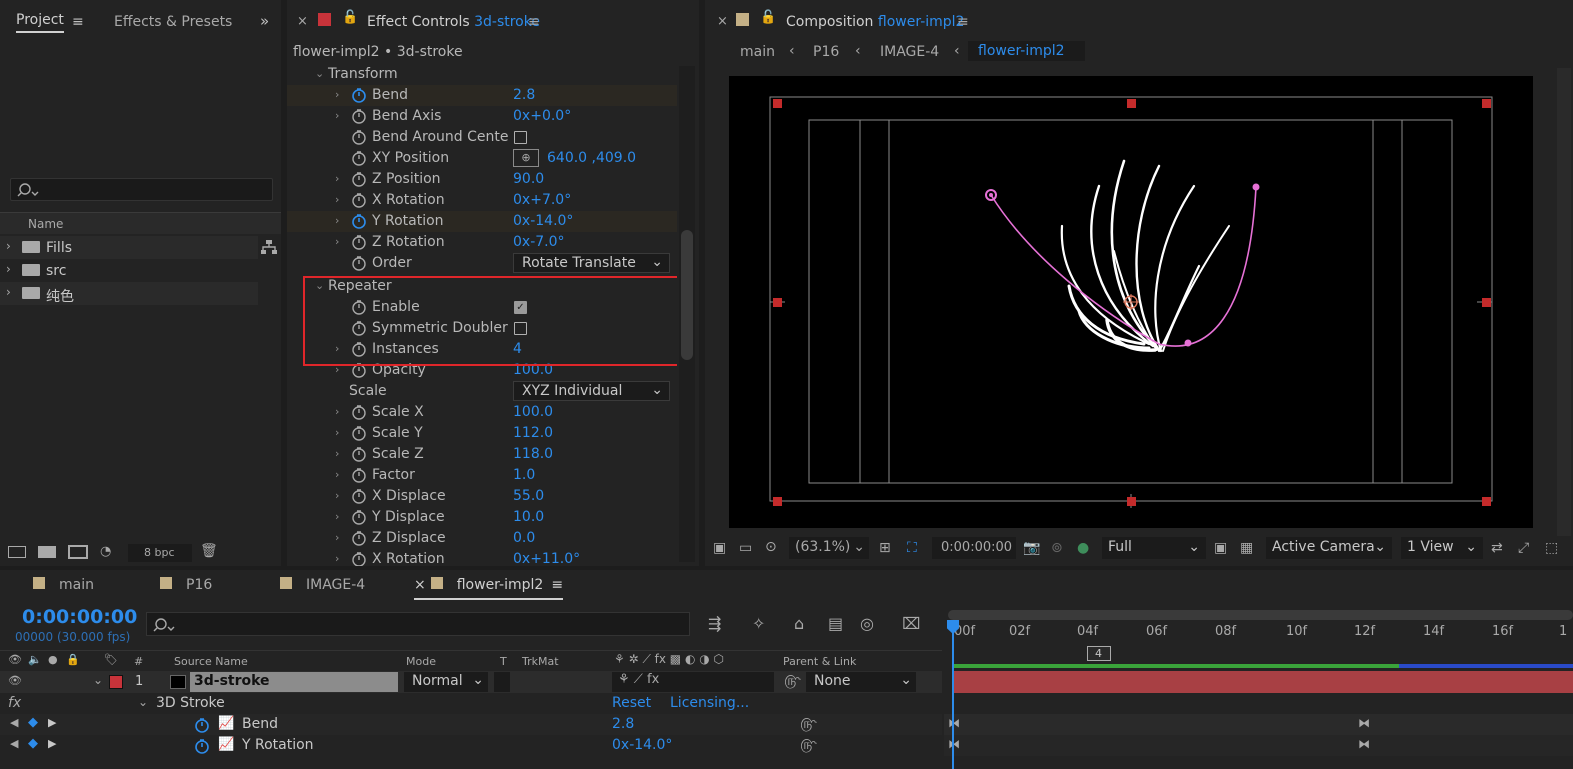 This screenshot has width=1573, height=769. What do you see at coordinates (1026, 51) in the screenshot?
I see `breadcrumb-item-active: flower-impl2` at bounding box center [1026, 51].